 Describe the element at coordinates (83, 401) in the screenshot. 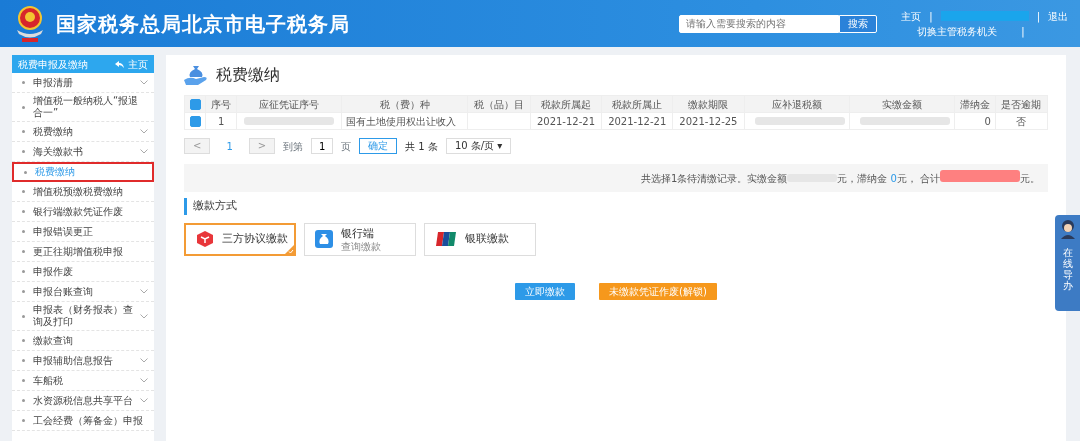

I see `sidebar-item: 水资源税信息共享平台` at that location.